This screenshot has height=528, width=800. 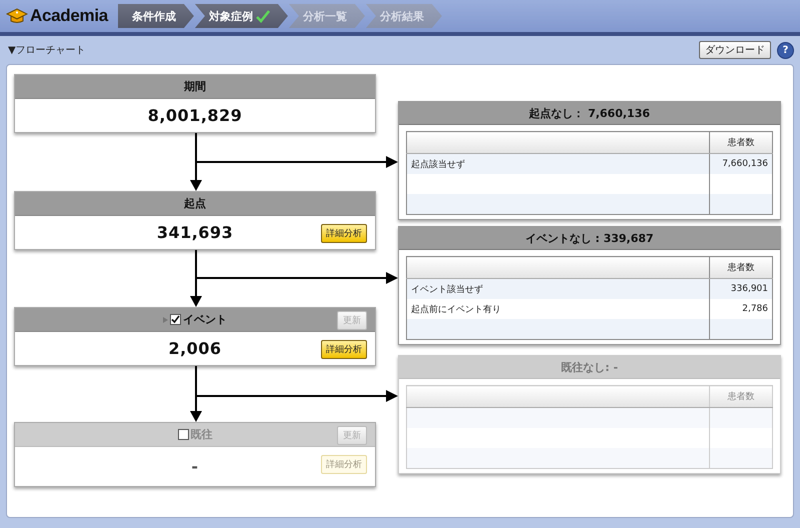 What do you see at coordinates (195, 203) in the screenshot?
I see `stage-title: 起点` at bounding box center [195, 203].